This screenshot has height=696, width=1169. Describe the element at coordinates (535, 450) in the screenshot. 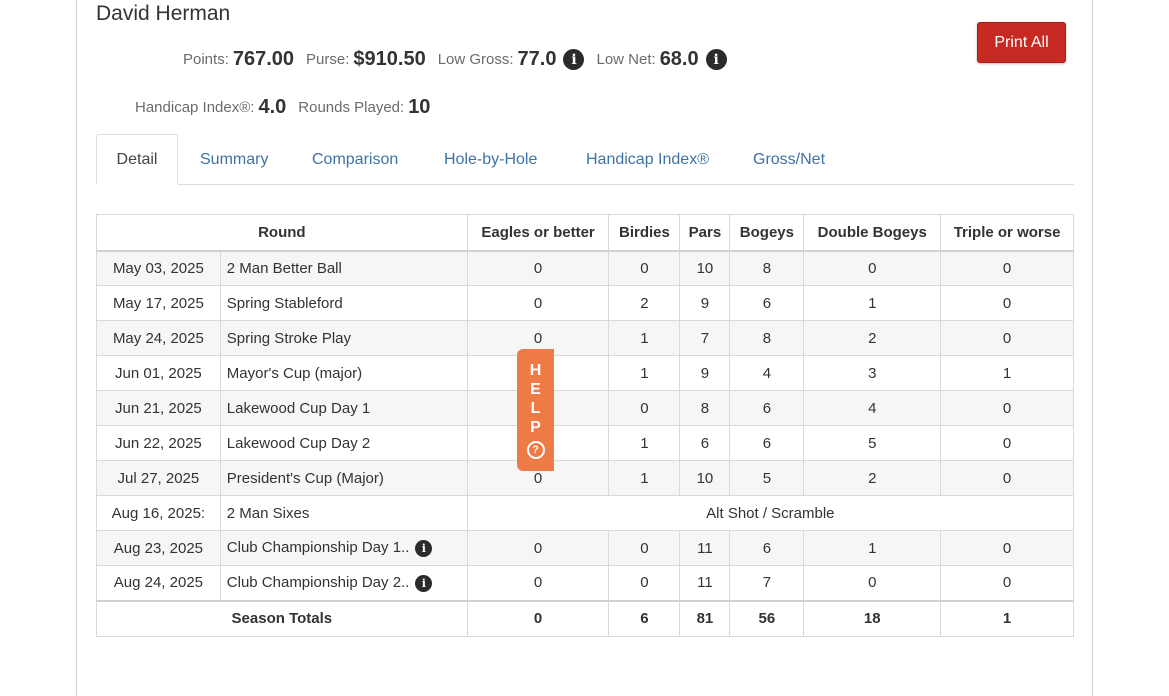

I see `question-circle-icon: ?` at that location.